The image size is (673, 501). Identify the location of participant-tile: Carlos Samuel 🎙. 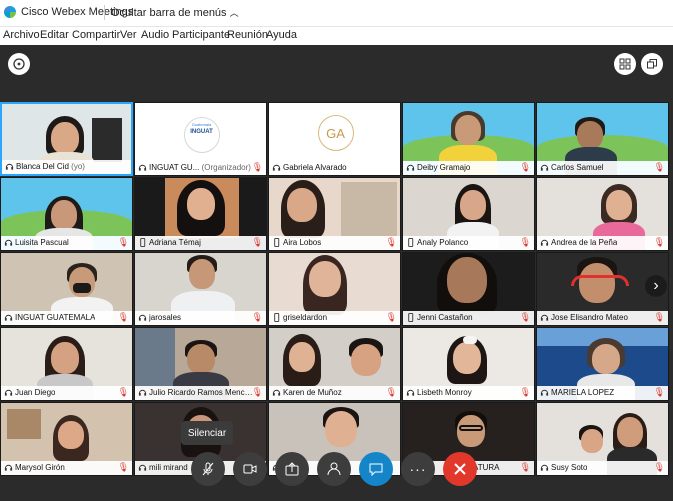
(602, 139).